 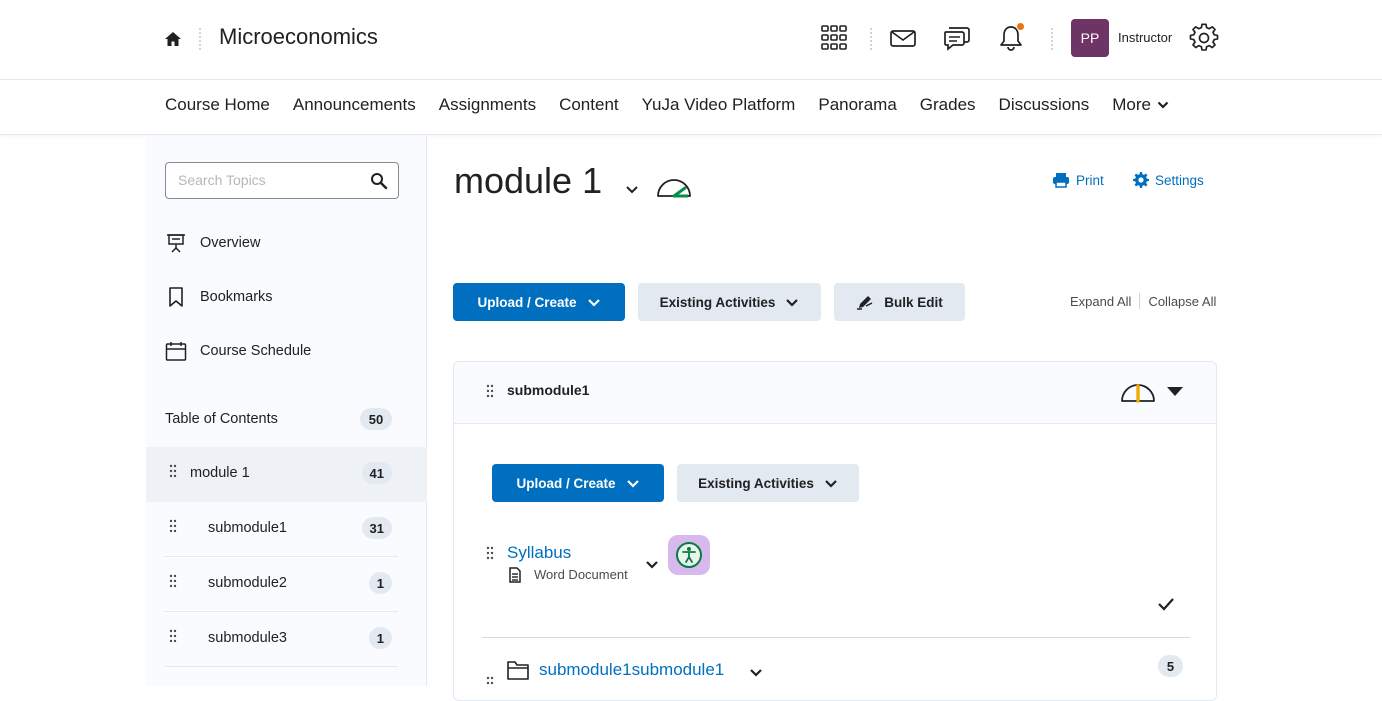 I want to click on submodule-upload-create-button: Upload / Create, so click(x=578, y=483).